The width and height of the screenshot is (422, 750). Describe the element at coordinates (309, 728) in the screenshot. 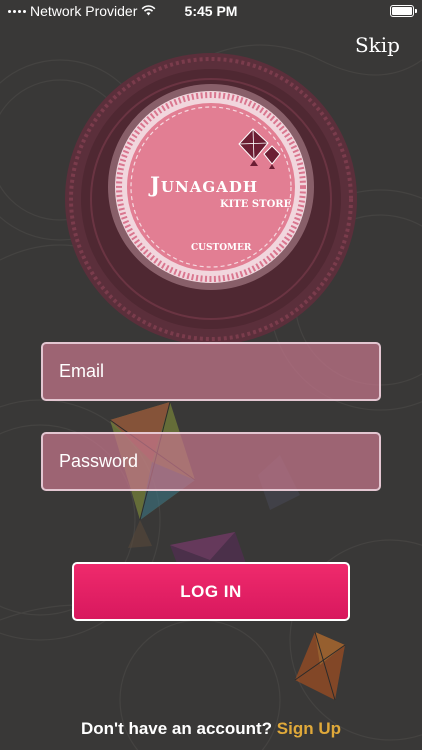

I see `signup-link: Sign Up` at that location.